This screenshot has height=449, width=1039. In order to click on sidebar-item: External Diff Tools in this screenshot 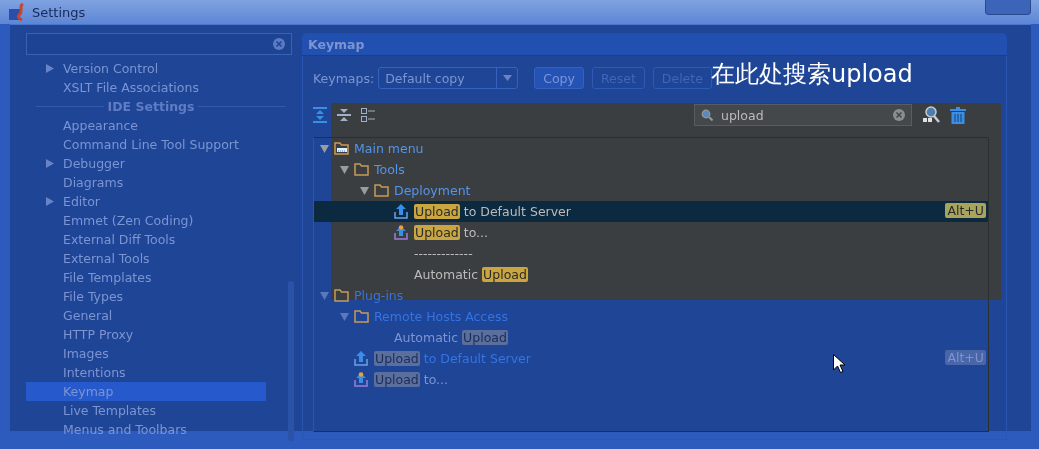, I will do `click(119, 239)`.